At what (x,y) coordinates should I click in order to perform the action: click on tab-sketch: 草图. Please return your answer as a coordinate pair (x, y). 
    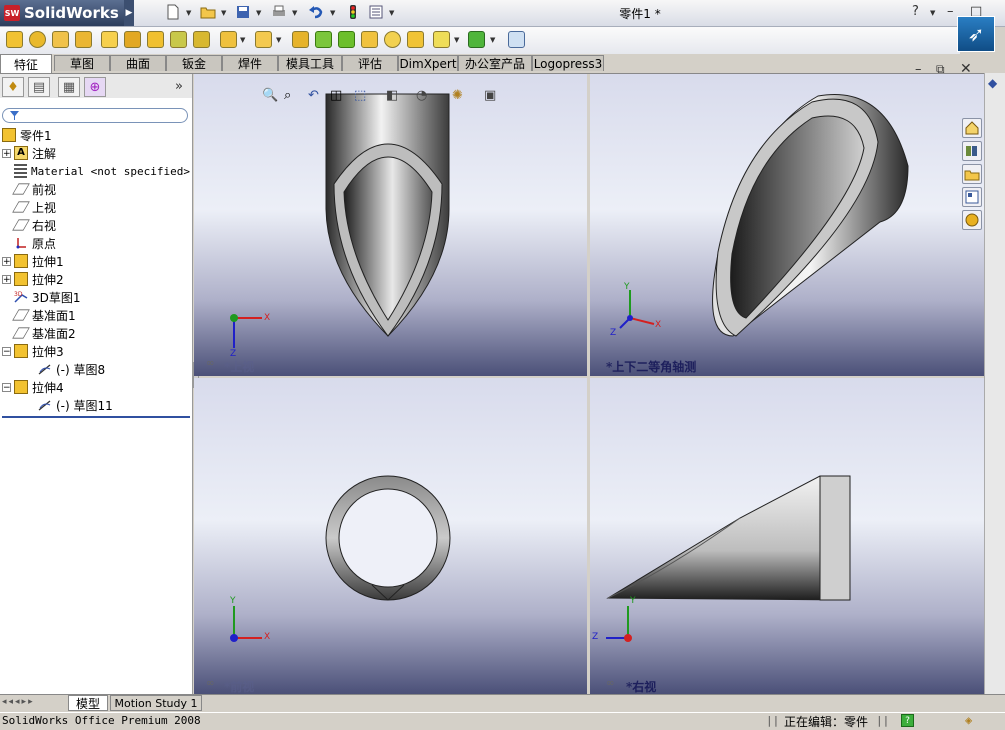
    Looking at the image, I should click on (82, 63).